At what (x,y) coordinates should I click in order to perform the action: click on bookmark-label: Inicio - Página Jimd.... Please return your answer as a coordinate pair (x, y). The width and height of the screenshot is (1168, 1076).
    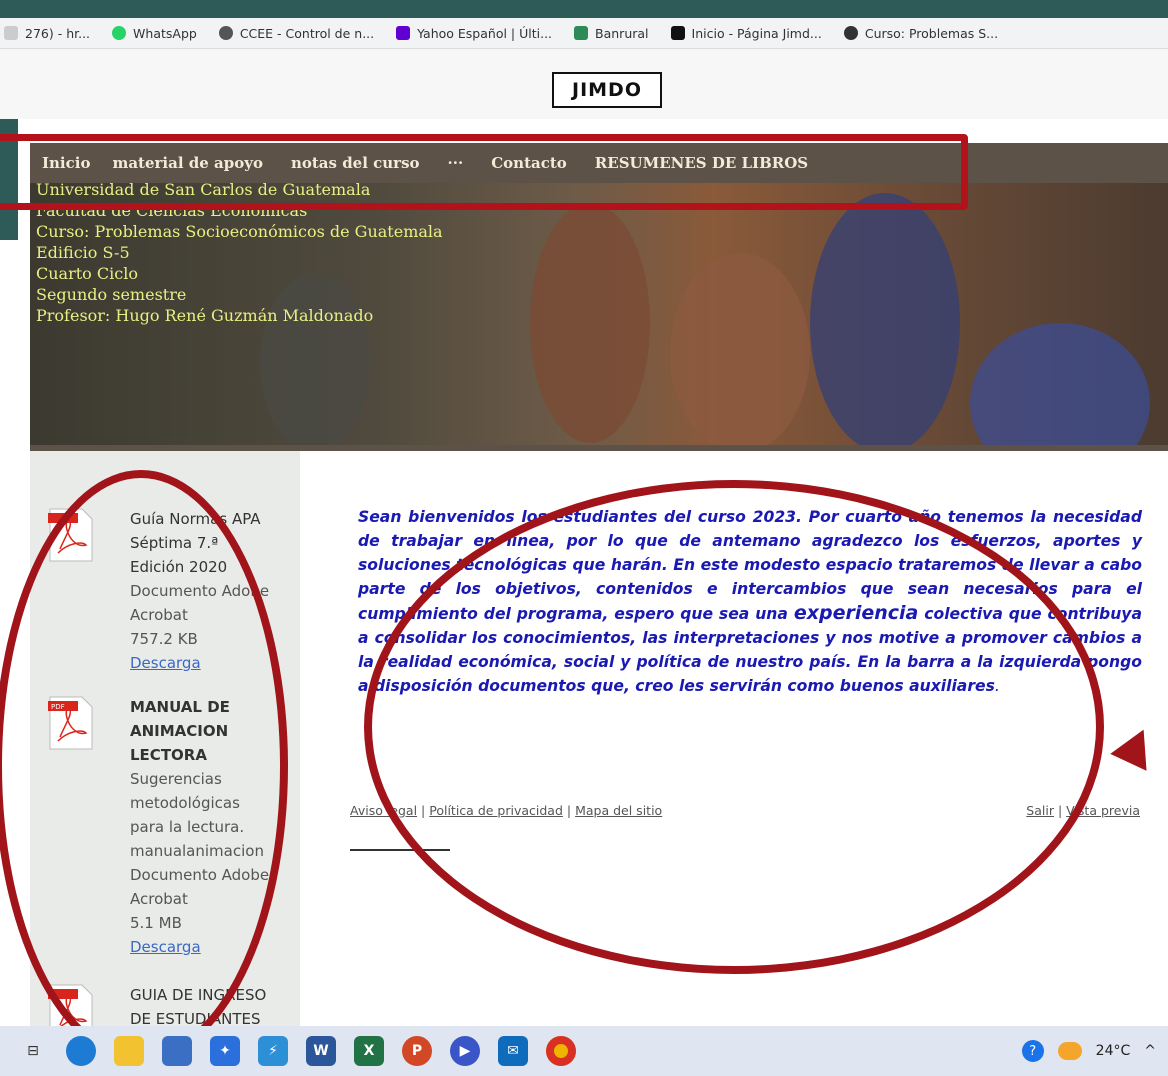
    Looking at the image, I should click on (756, 33).